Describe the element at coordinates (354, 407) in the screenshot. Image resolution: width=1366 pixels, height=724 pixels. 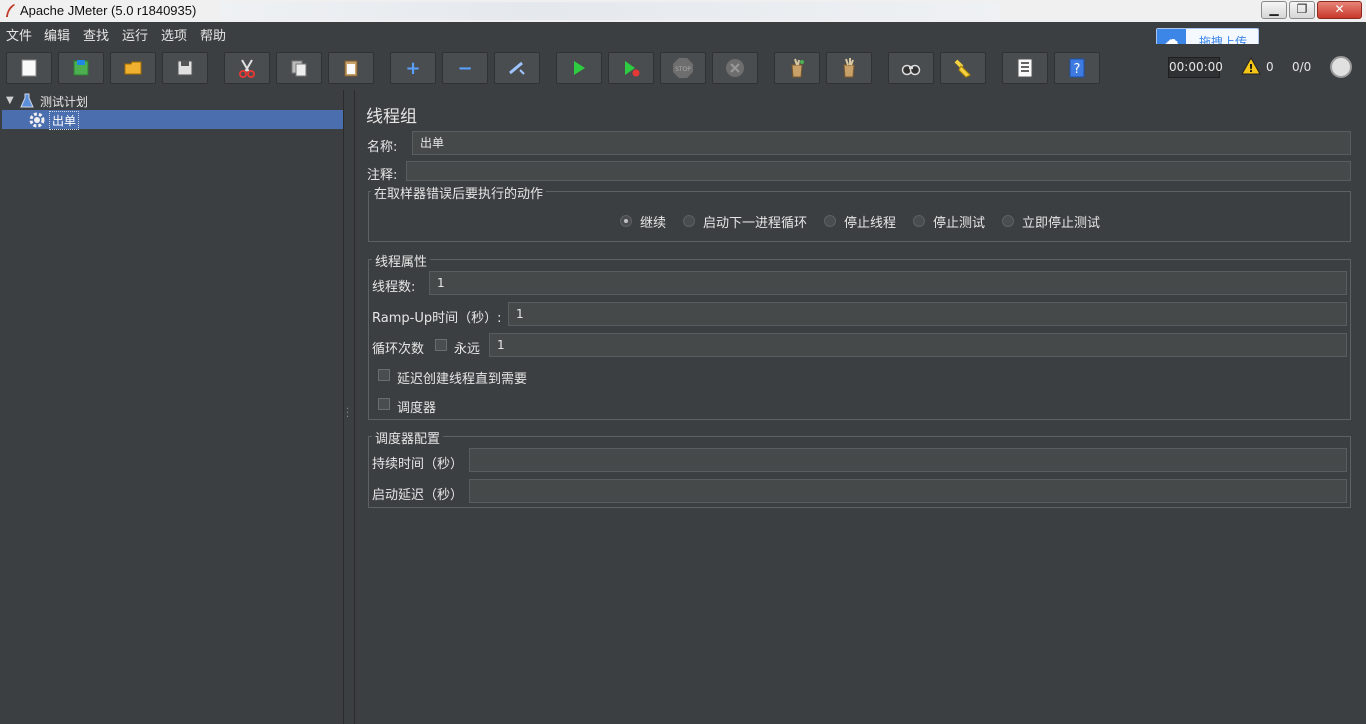
I see `panel-divider` at that location.